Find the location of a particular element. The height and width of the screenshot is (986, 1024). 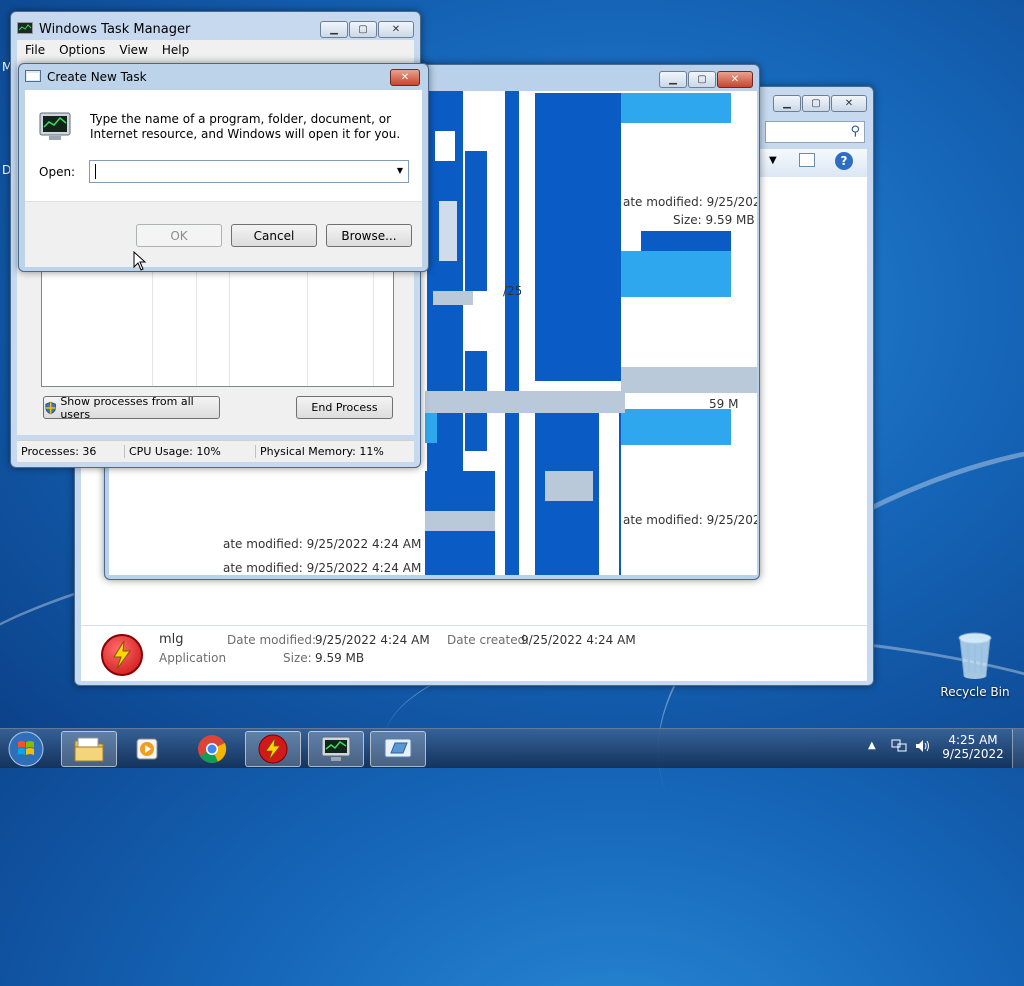

mouse-cursor-icon is located at coordinates (140, 261).